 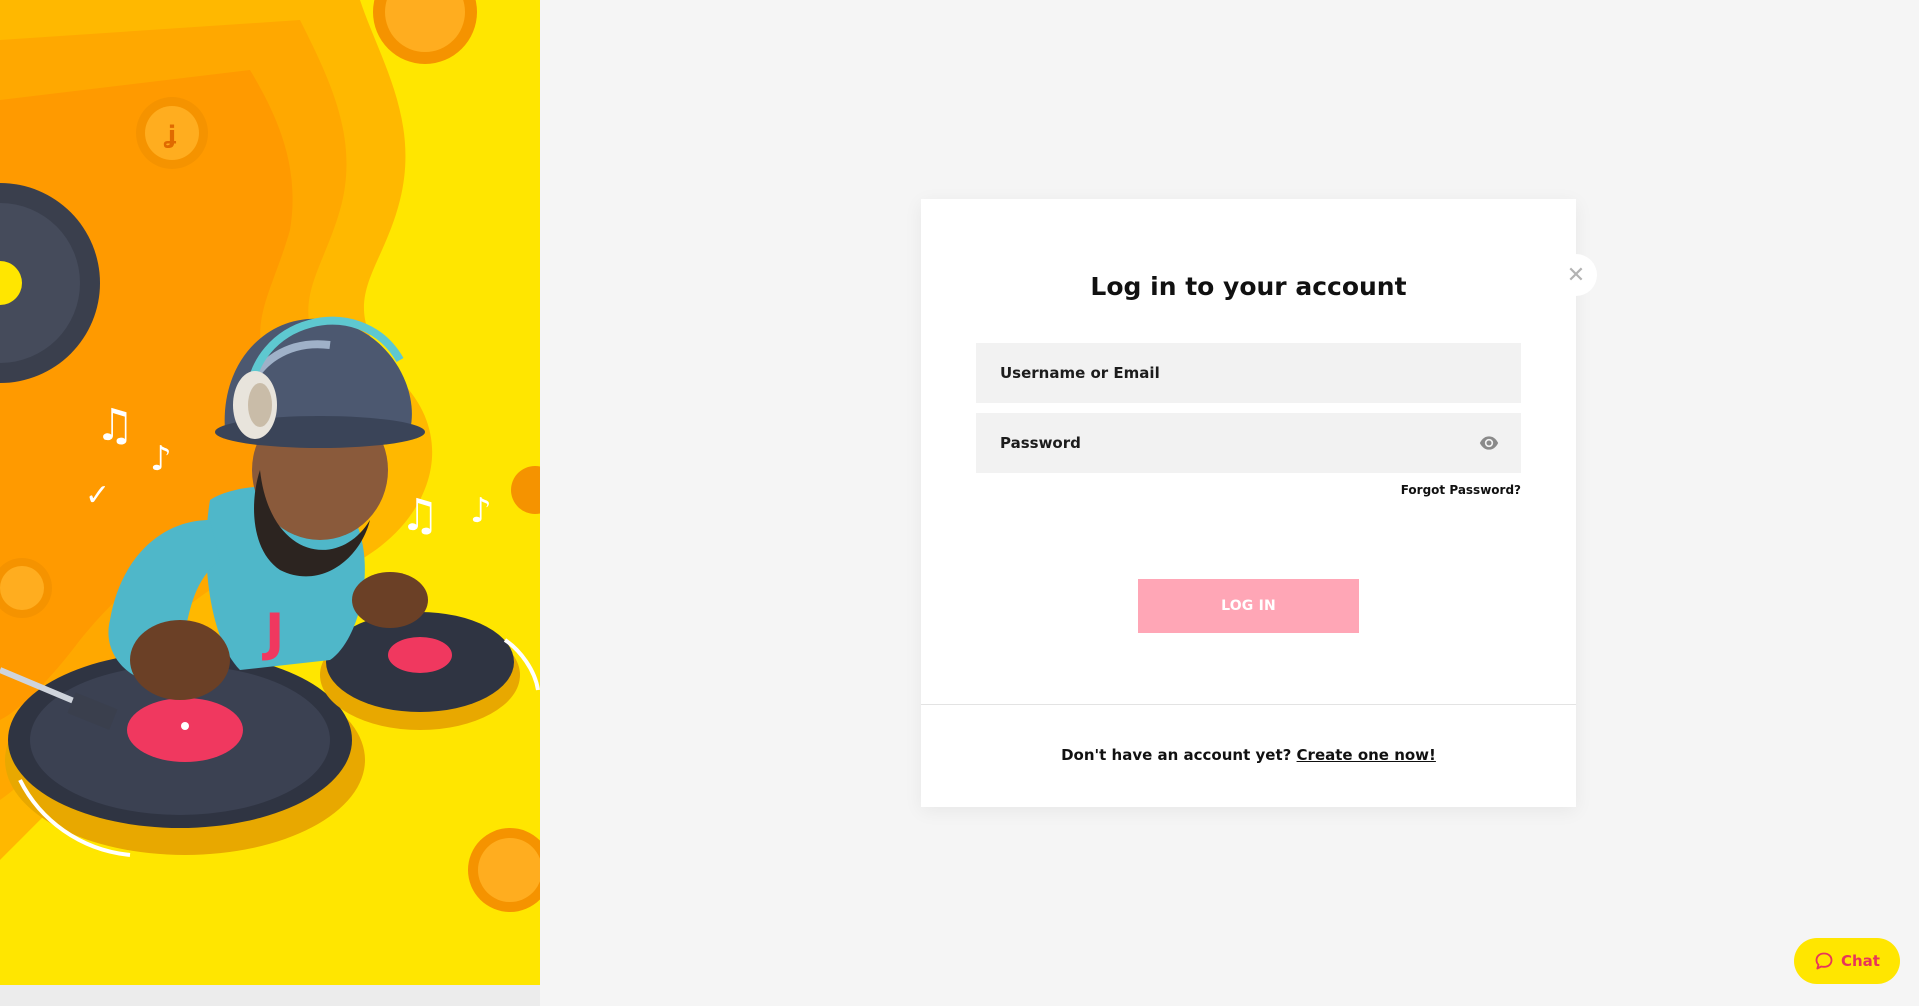 I want to click on svg-text: J, so click(x=273, y=633).